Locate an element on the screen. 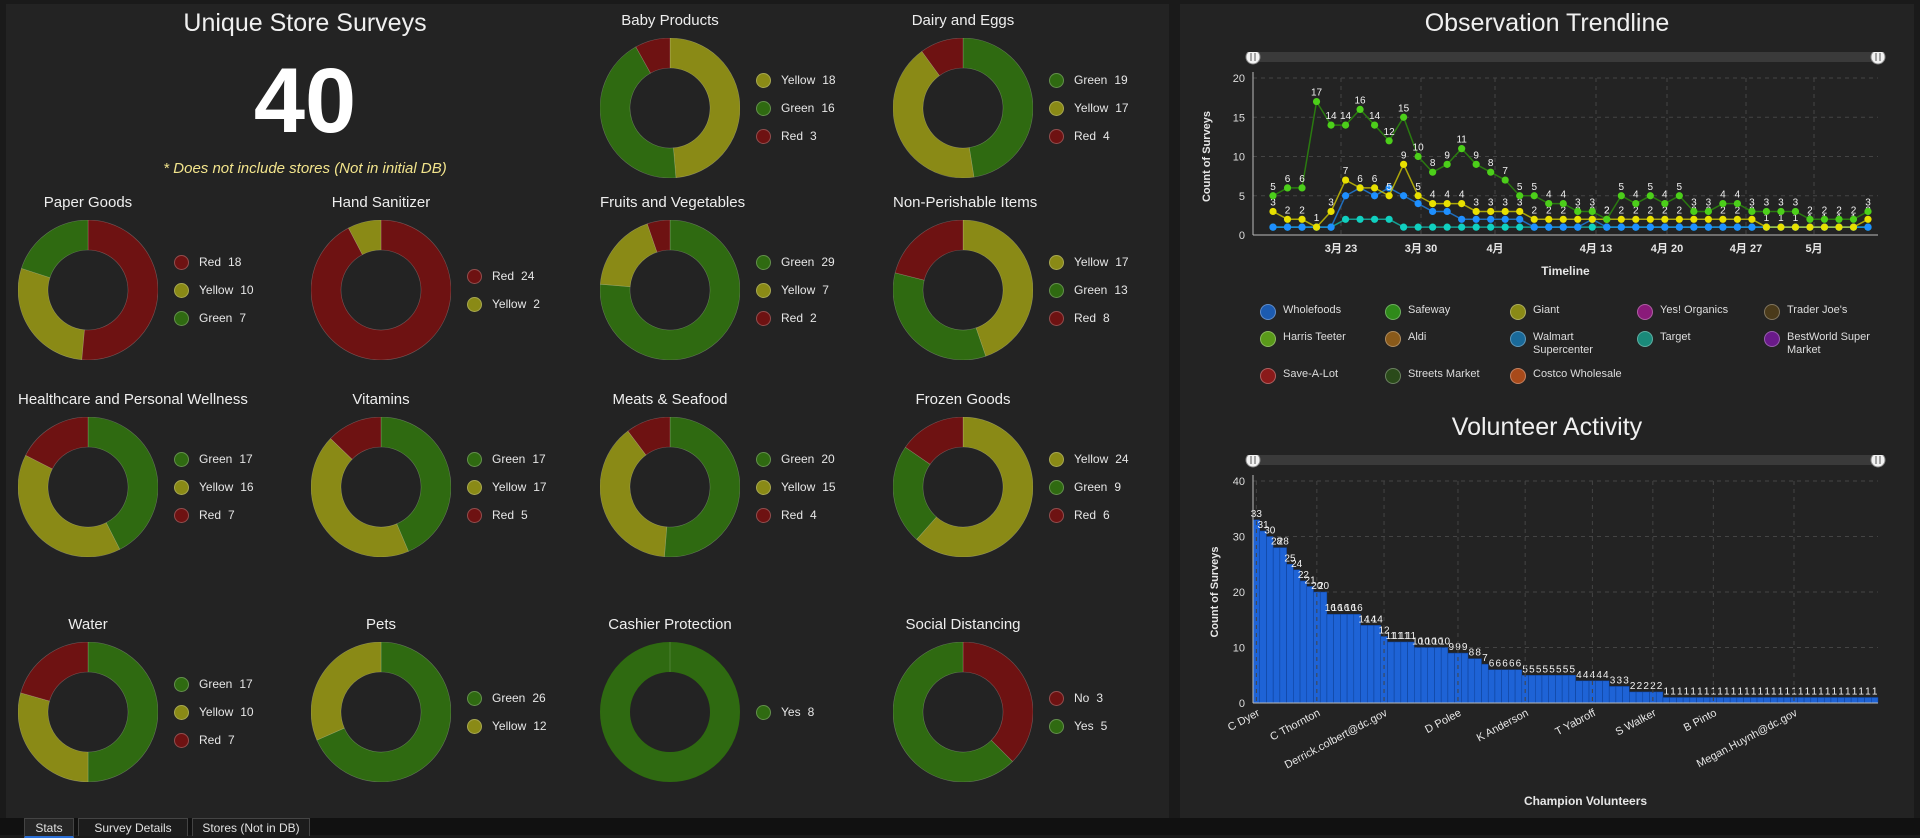  trend-legend-item: Target is located at coordinates (1696, 339).